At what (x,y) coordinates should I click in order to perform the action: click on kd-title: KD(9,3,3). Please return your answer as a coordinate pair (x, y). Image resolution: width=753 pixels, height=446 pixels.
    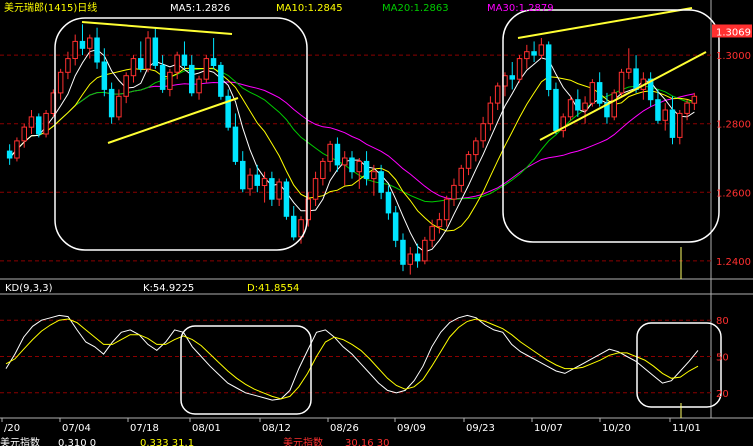
    Looking at the image, I should click on (29, 288).